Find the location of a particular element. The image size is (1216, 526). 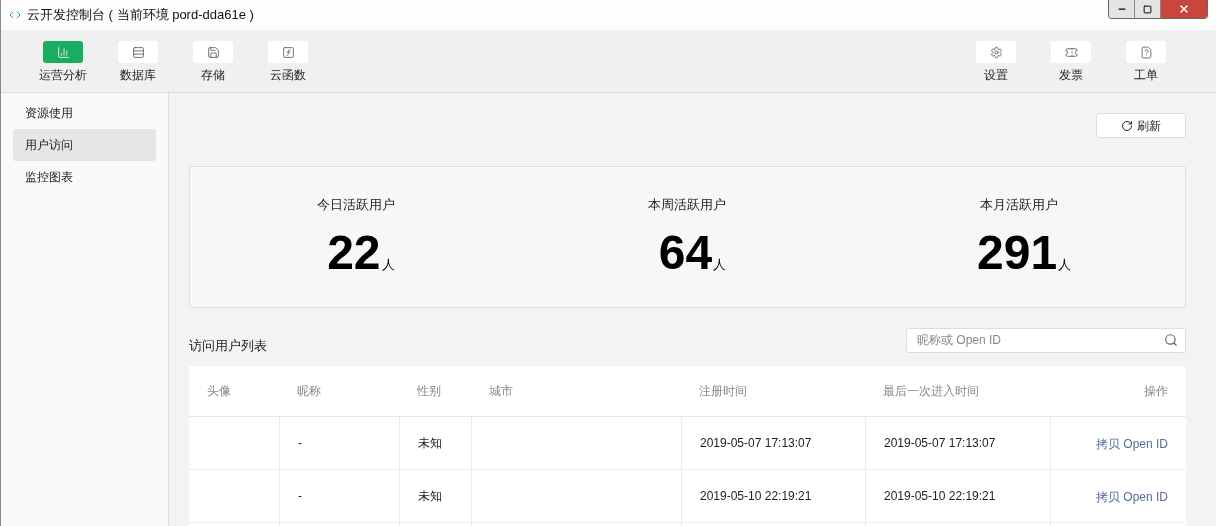

toolbar-button: 运营分析 is located at coordinates (63, 61).